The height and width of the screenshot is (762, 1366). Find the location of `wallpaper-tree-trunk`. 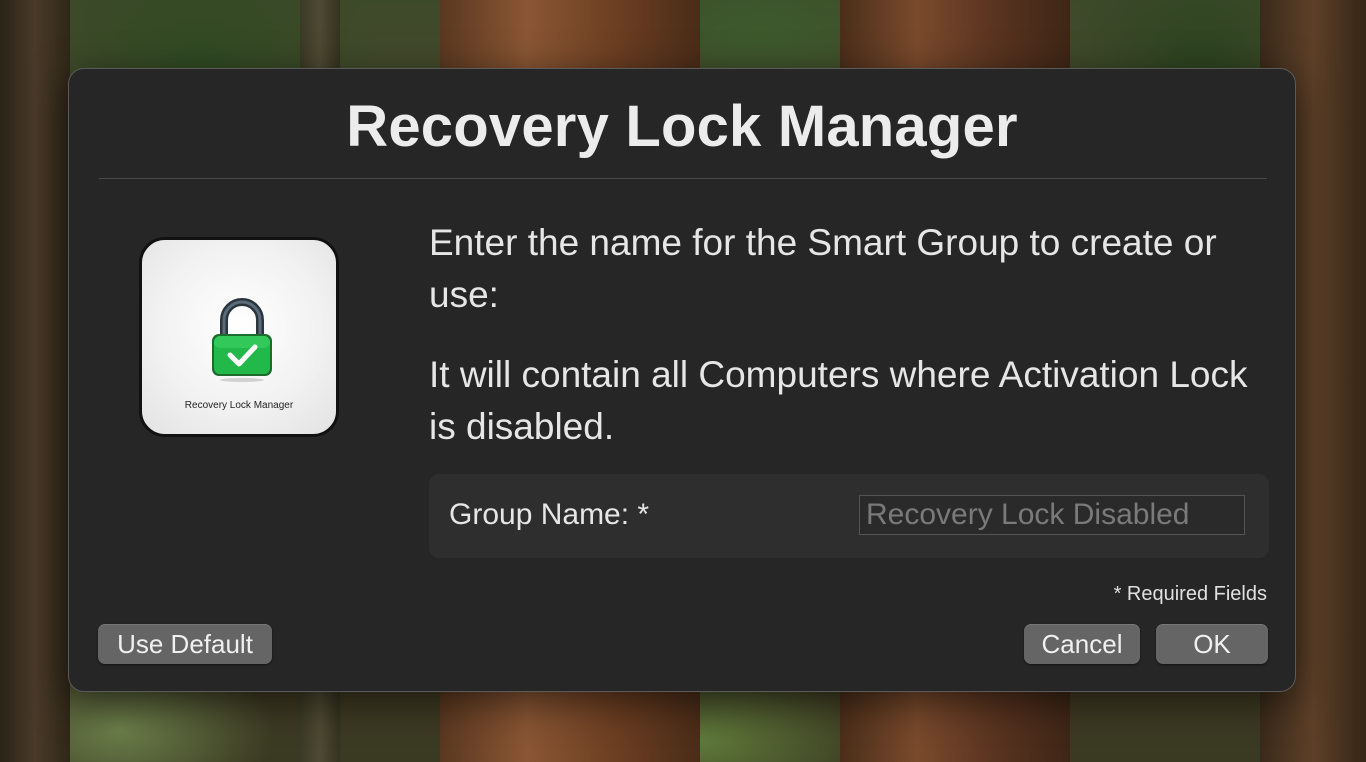

wallpaper-tree-trunk is located at coordinates (35, 381).